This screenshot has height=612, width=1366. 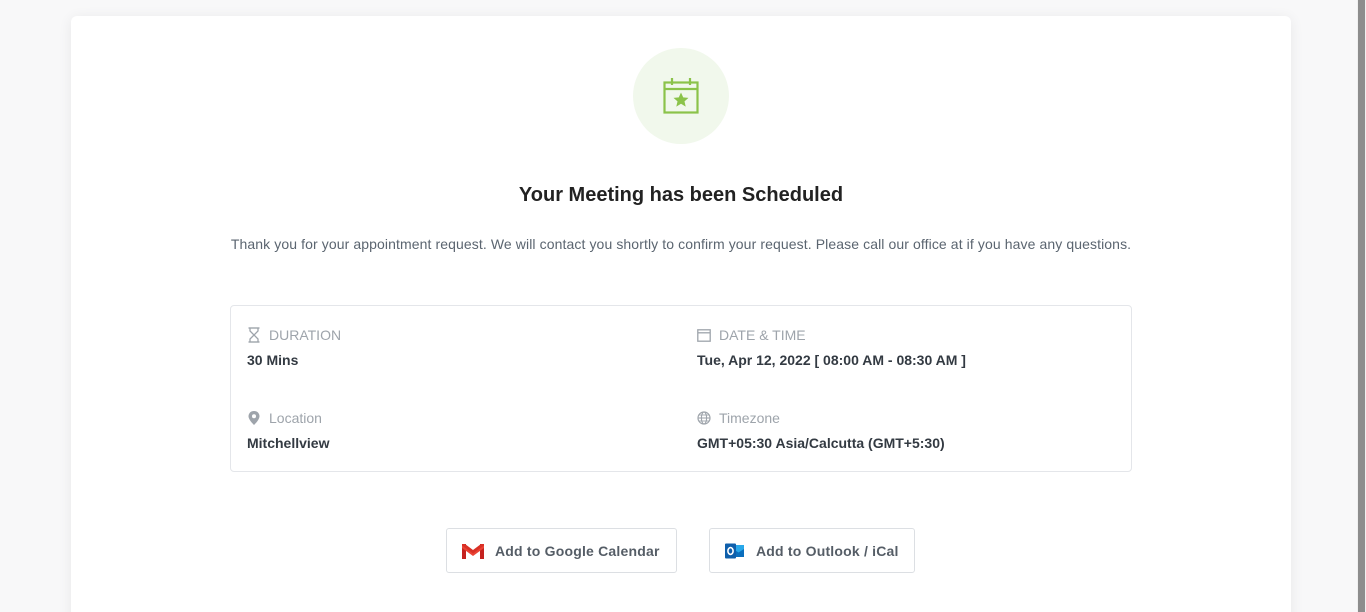 I want to click on datetime-label-row: DATE & TIME, so click(x=831, y=335).